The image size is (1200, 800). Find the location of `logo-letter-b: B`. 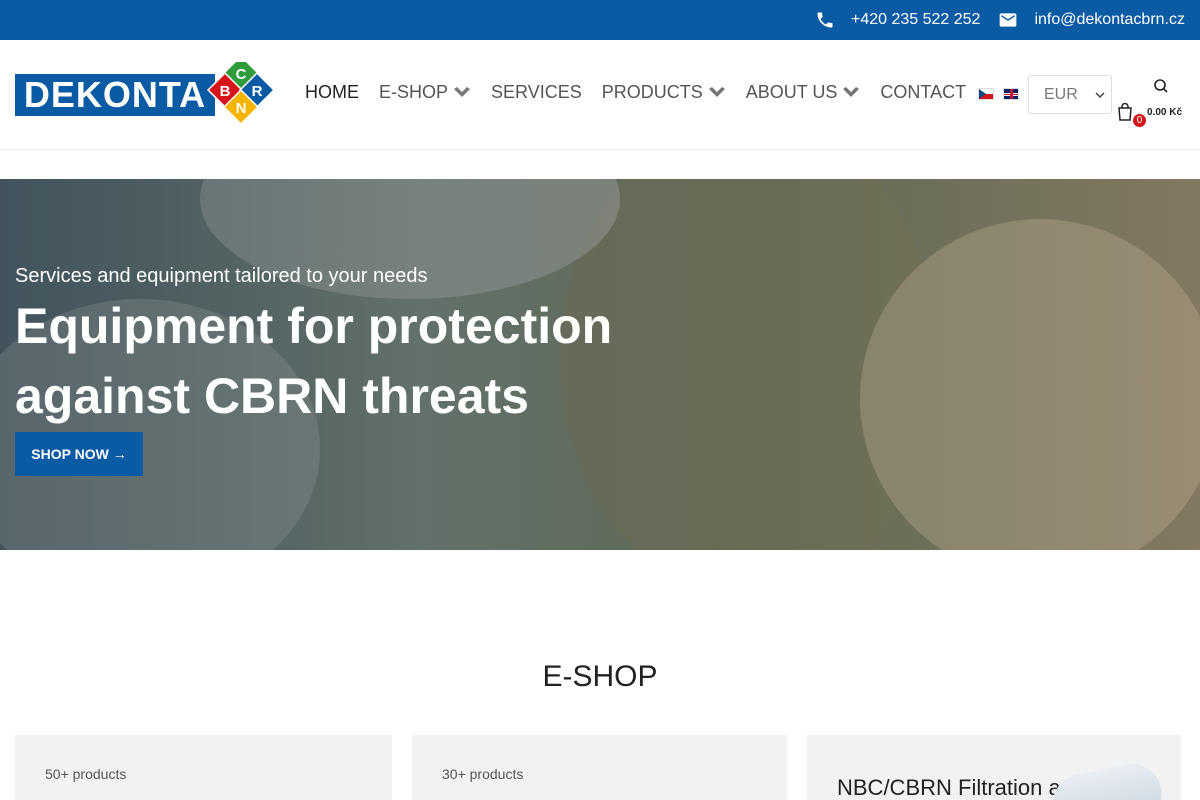

logo-letter-b: B is located at coordinates (225, 91).